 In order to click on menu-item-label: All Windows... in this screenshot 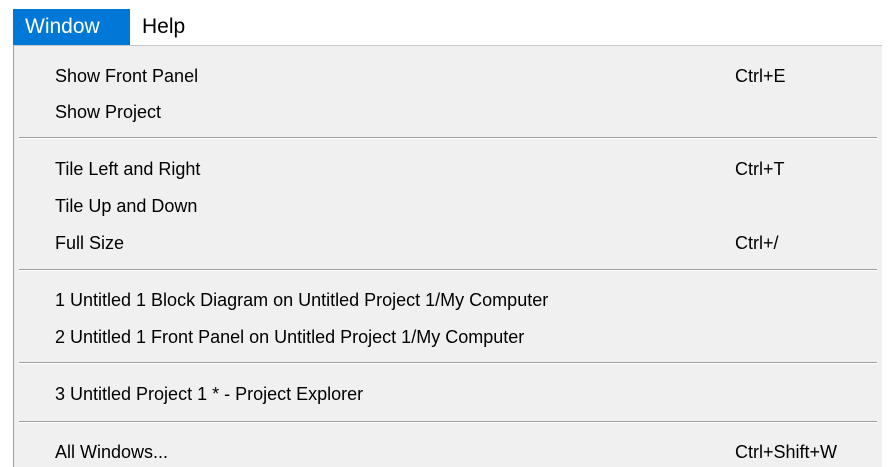, I will do `click(112, 452)`.